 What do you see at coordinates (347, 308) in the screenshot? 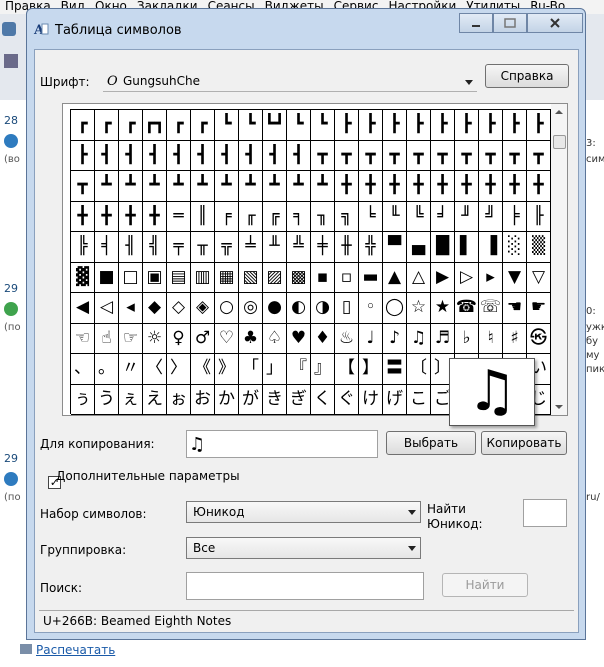
I see `character-cell: ▯` at bounding box center [347, 308].